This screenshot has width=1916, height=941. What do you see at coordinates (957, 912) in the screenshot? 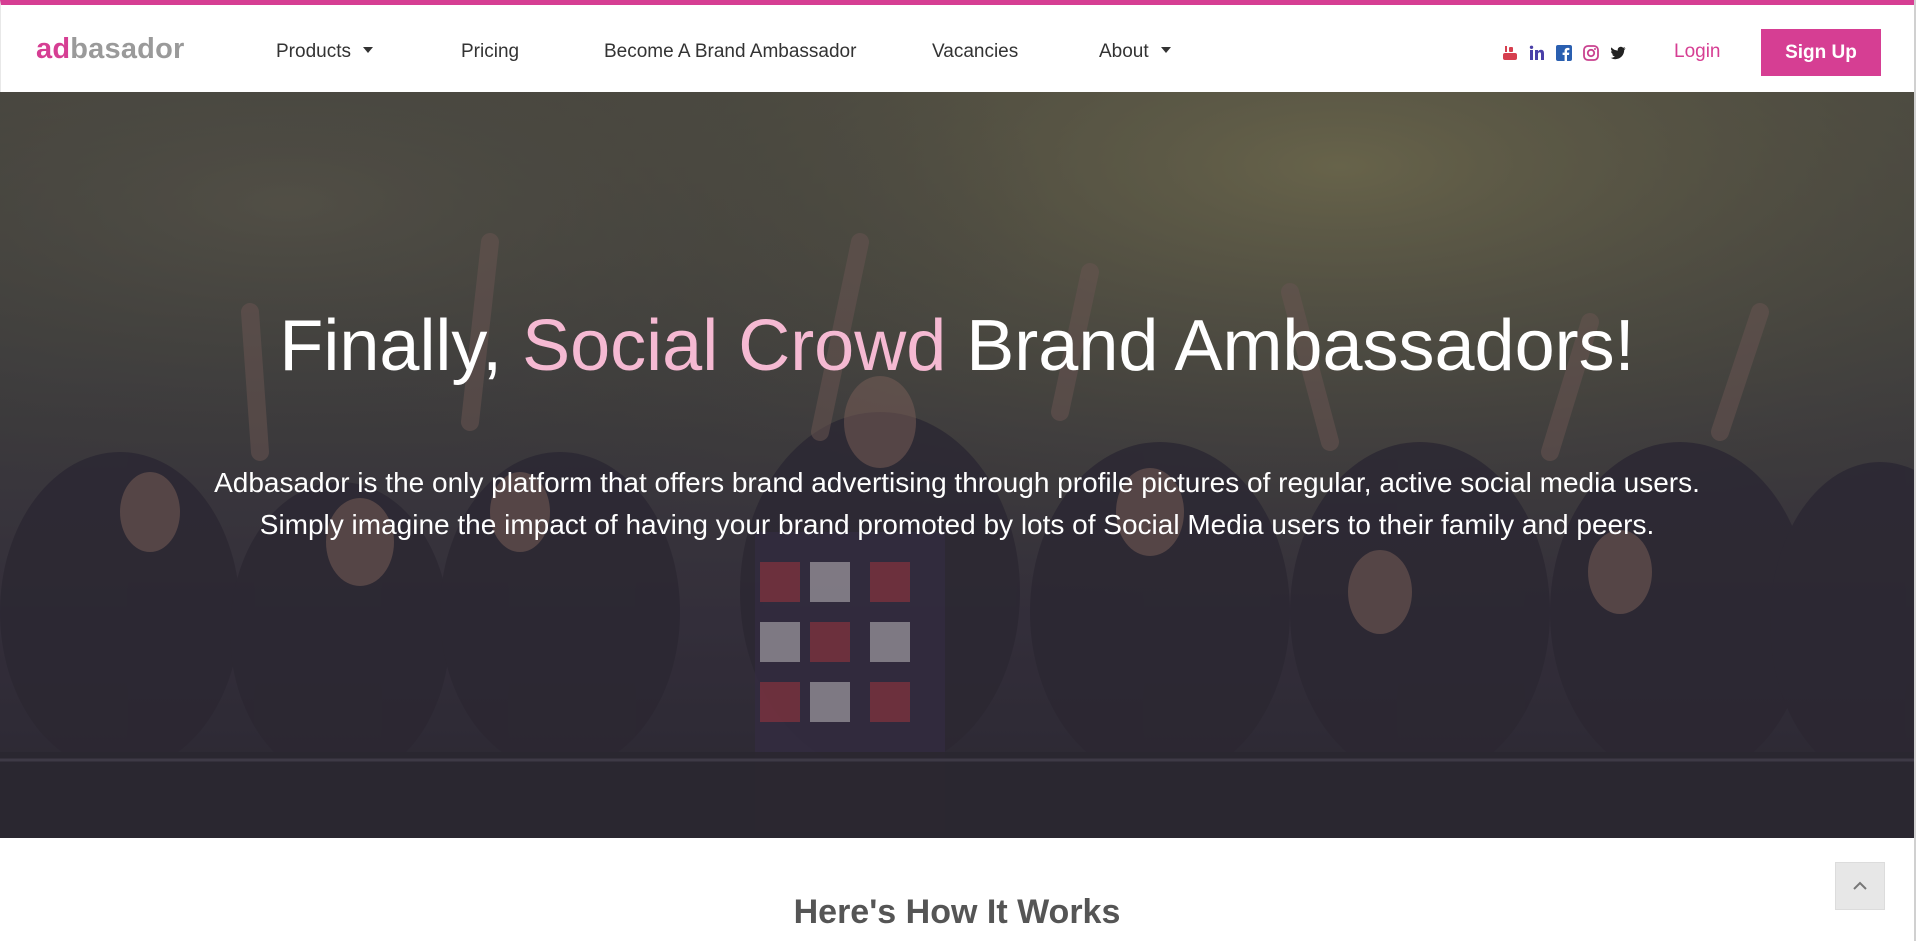
I see `how-it-works-heading: Here's How It Works` at bounding box center [957, 912].